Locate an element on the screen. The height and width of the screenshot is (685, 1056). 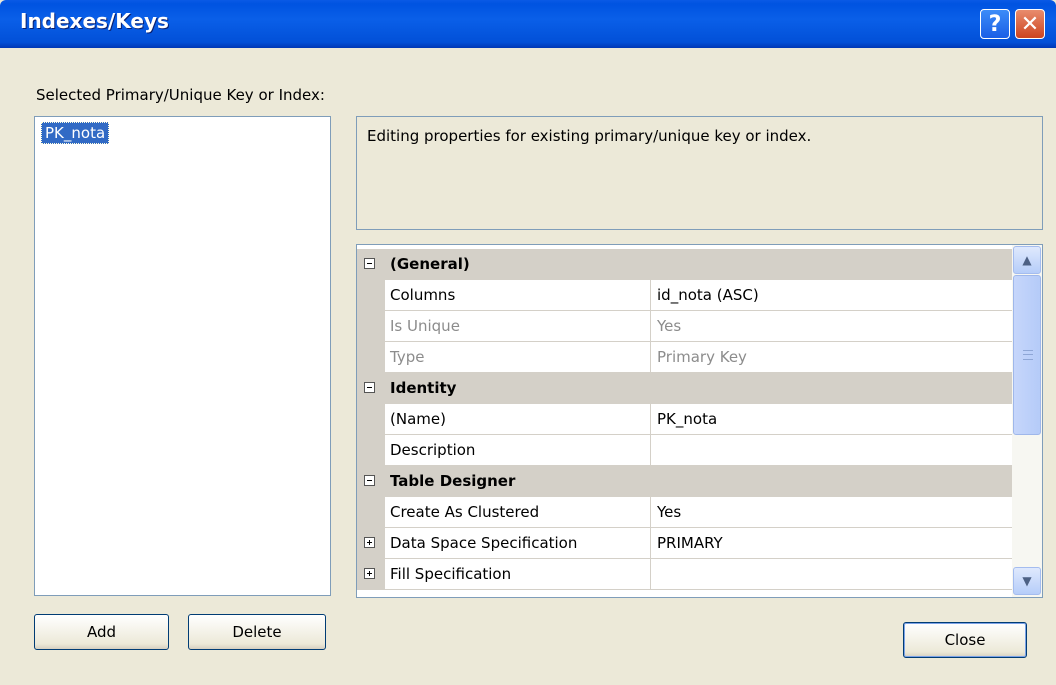
grid-property-row: Type Primary Key is located at coordinates (684, 357).